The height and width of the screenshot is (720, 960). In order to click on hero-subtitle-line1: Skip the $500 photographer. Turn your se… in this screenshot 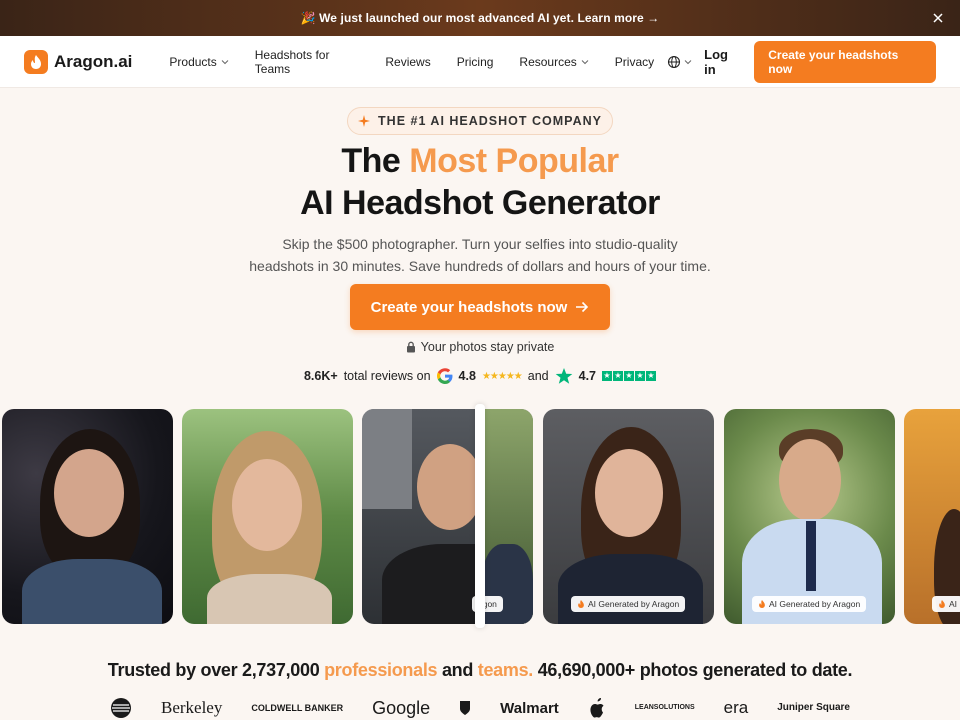, I will do `click(480, 244)`.